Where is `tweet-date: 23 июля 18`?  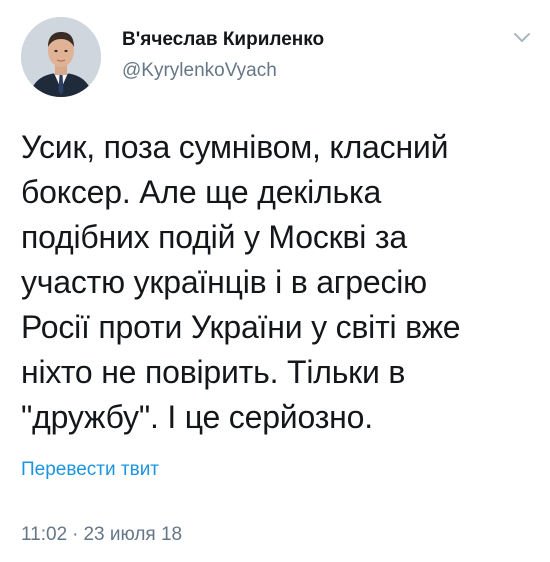 tweet-date: 23 июля 18 is located at coordinates (132, 534).